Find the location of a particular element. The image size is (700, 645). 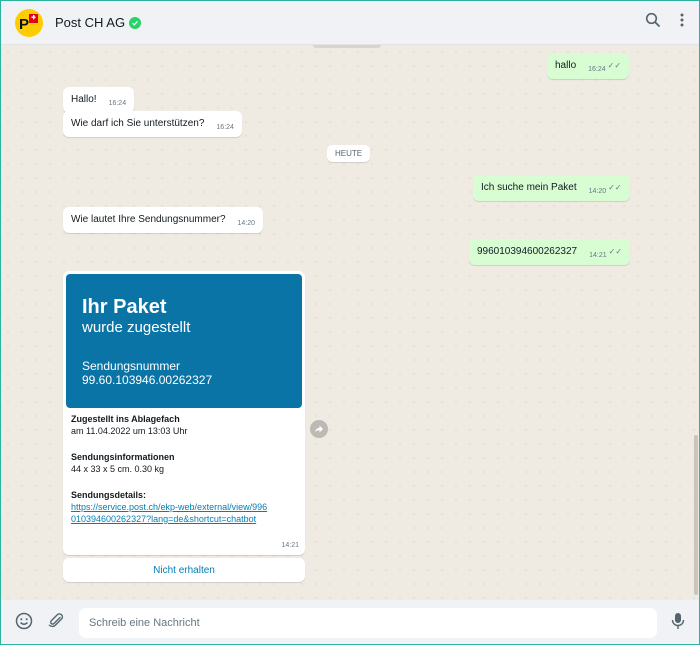

shipment-info-text: 44 x 33 x 5 cm. 0.30 kg is located at coordinates (118, 469).